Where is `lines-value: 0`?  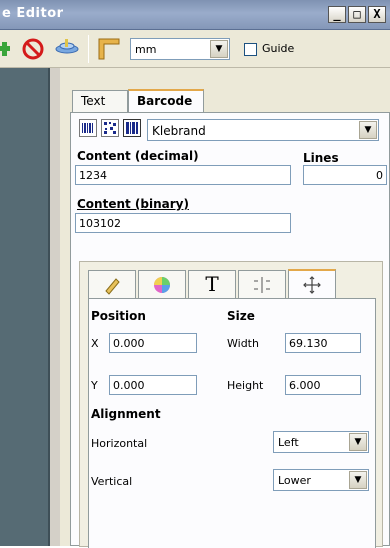 lines-value: 0 is located at coordinates (379, 175).